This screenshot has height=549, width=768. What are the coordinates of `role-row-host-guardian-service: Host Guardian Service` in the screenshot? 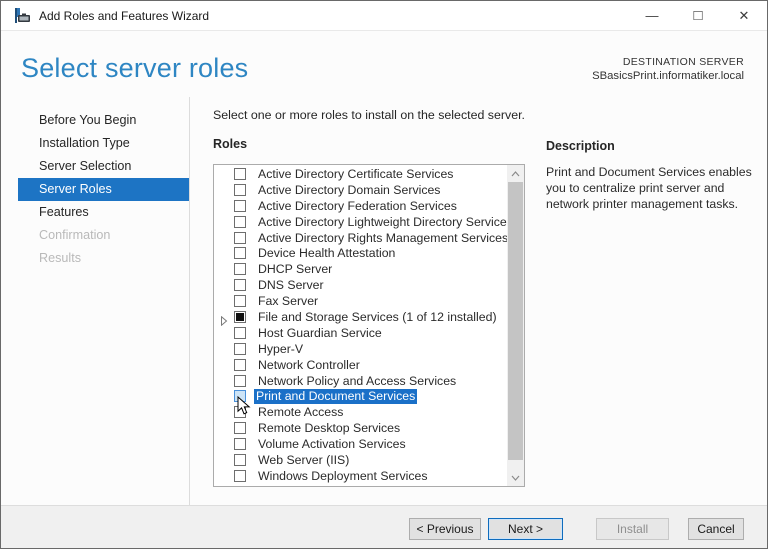 It's located at (360, 334).